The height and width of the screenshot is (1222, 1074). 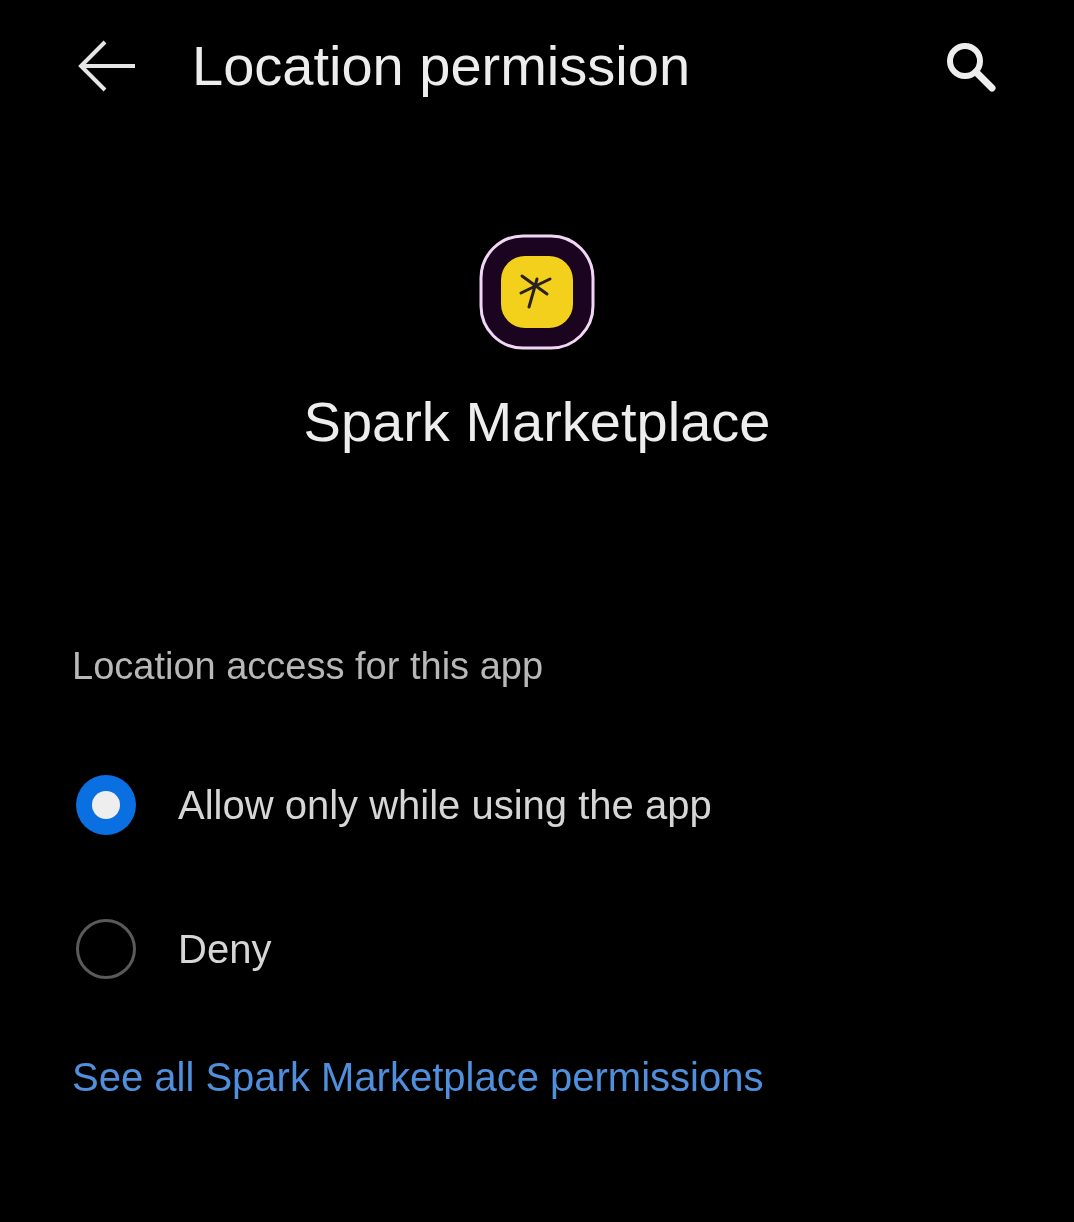 What do you see at coordinates (225, 949) in the screenshot?
I see `option-label: Deny` at bounding box center [225, 949].